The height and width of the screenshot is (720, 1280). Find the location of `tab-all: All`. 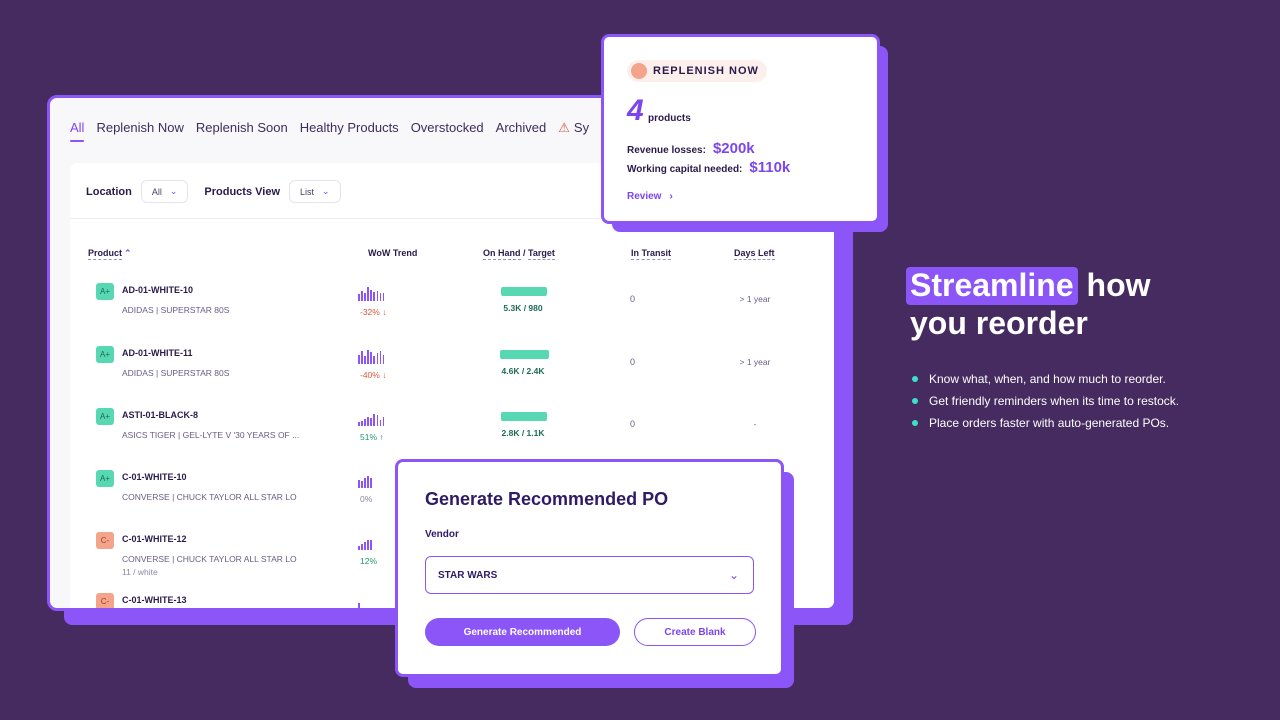

tab-all: All is located at coordinates (77, 131).